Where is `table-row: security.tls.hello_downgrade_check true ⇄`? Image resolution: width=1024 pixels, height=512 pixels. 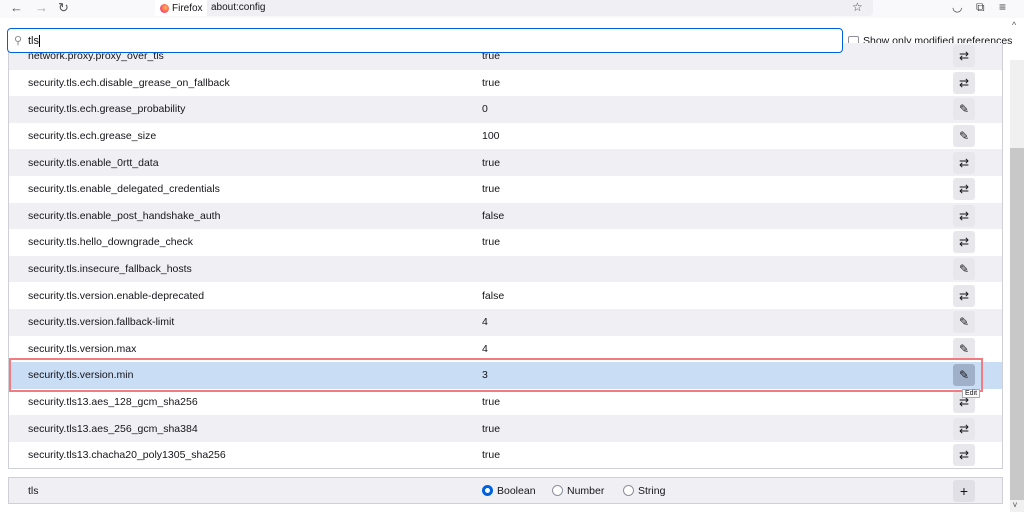 table-row: security.tls.hello_downgrade_check true ⇄ is located at coordinates (505, 242).